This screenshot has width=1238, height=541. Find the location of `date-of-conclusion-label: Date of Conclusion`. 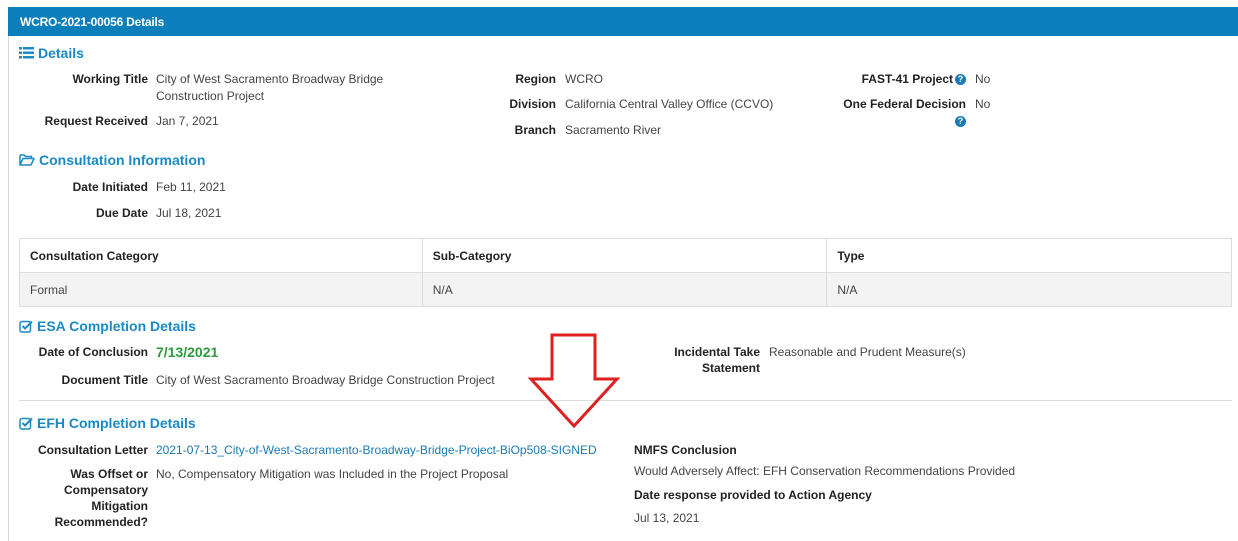

date-of-conclusion-label: Date of Conclusion is located at coordinates (93, 352).